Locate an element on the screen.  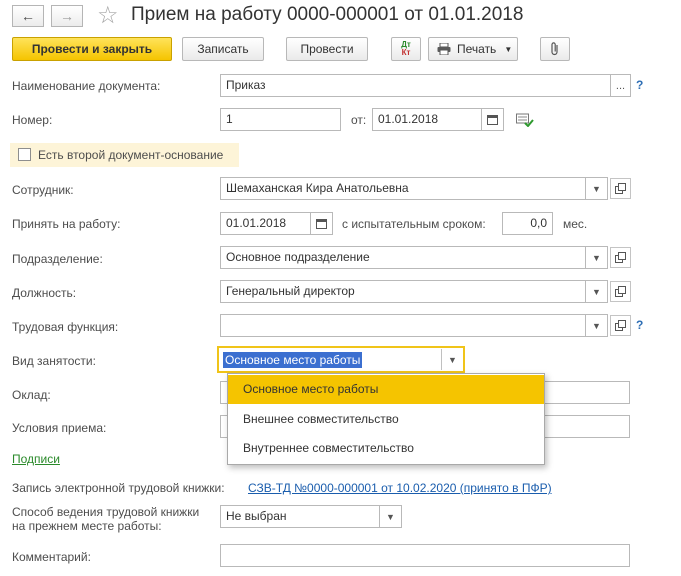
labor-function-label: Трудовая функция: is located at coordinates (65, 327).